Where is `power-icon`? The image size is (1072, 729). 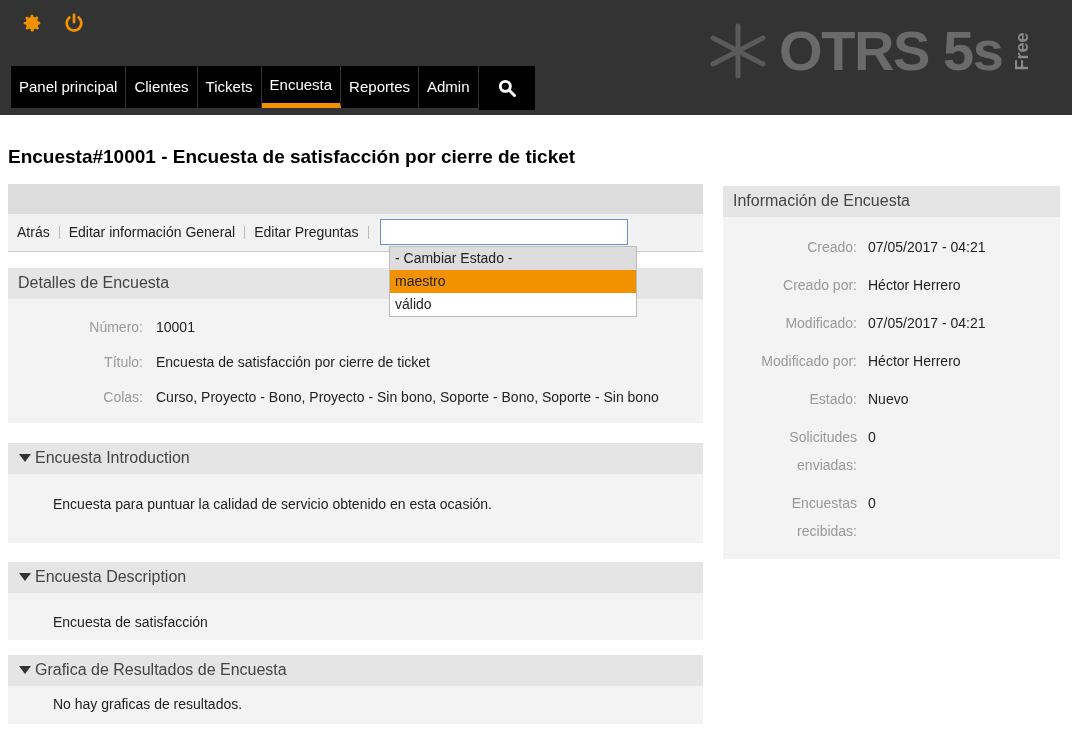
power-icon is located at coordinates (74, 23).